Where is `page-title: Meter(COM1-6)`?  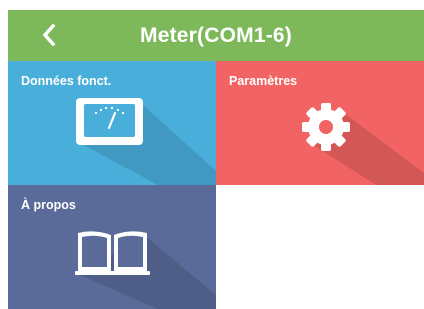
page-title: Meter(COM1-6) is located at coordinates (216, 35).